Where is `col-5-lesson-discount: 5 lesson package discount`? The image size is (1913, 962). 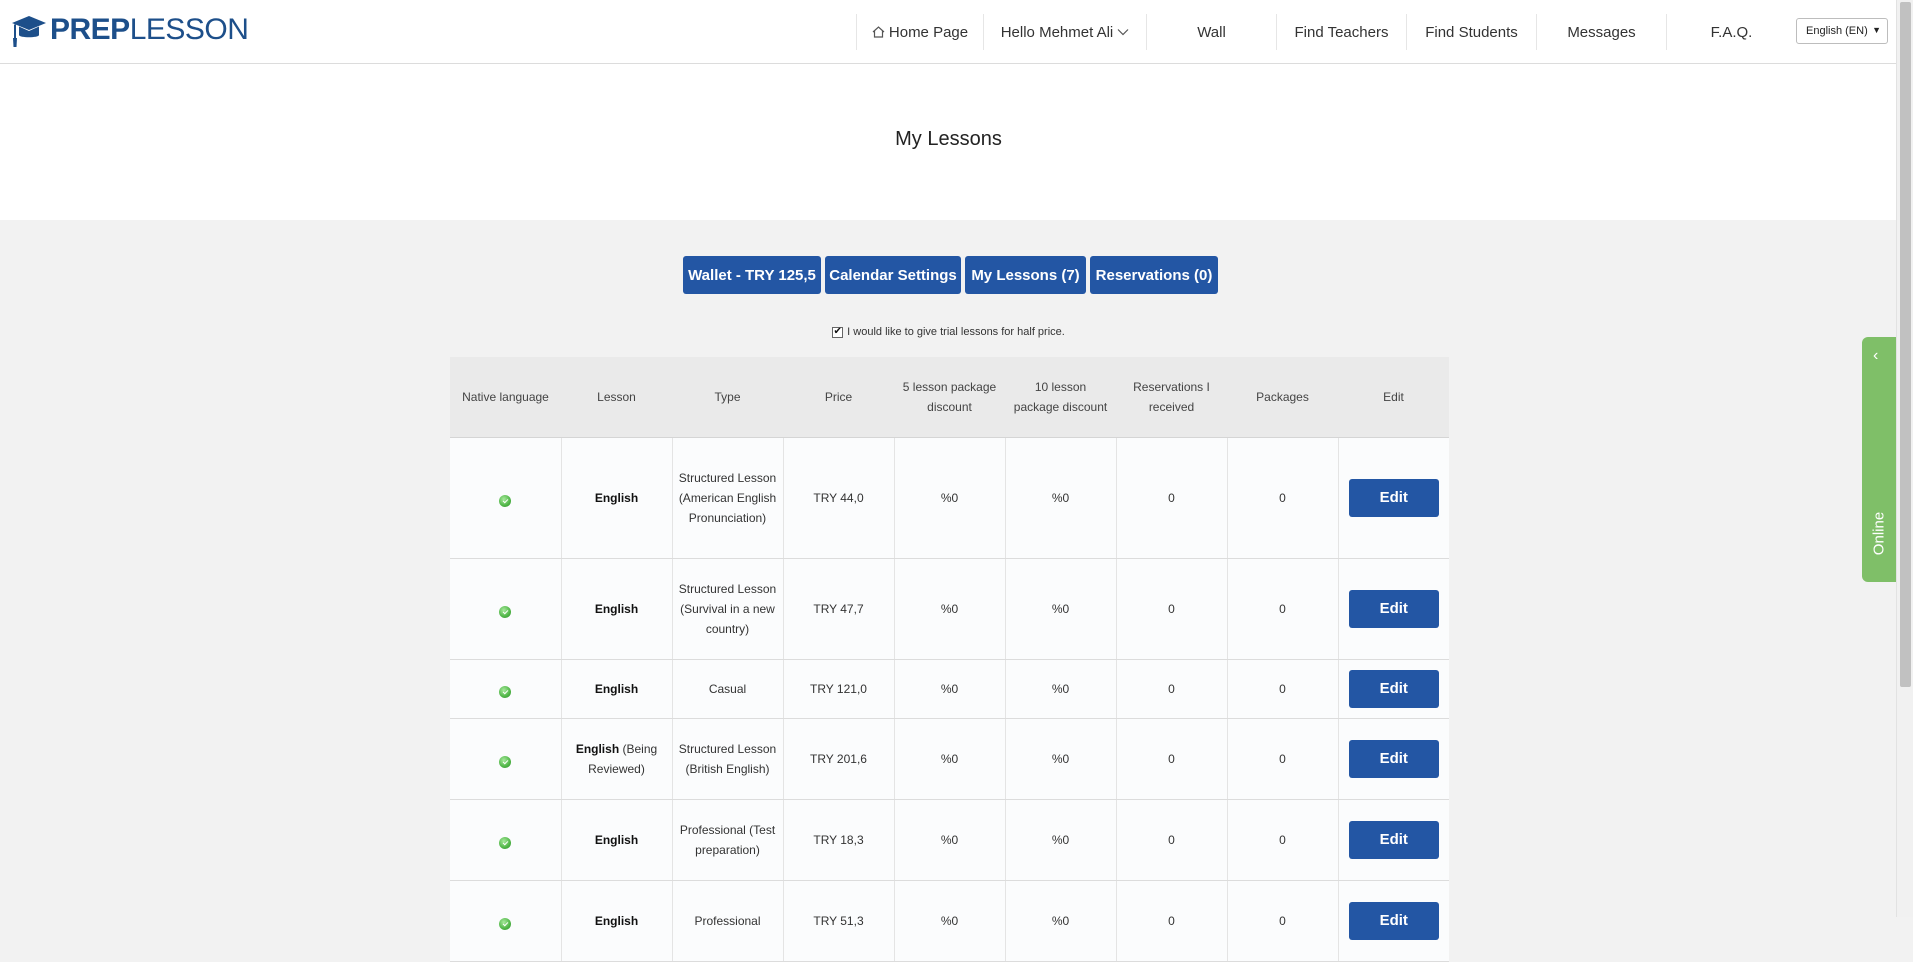 col-5-lesson-discount: 5 lesson package discount is located at coordinates (949, 397).